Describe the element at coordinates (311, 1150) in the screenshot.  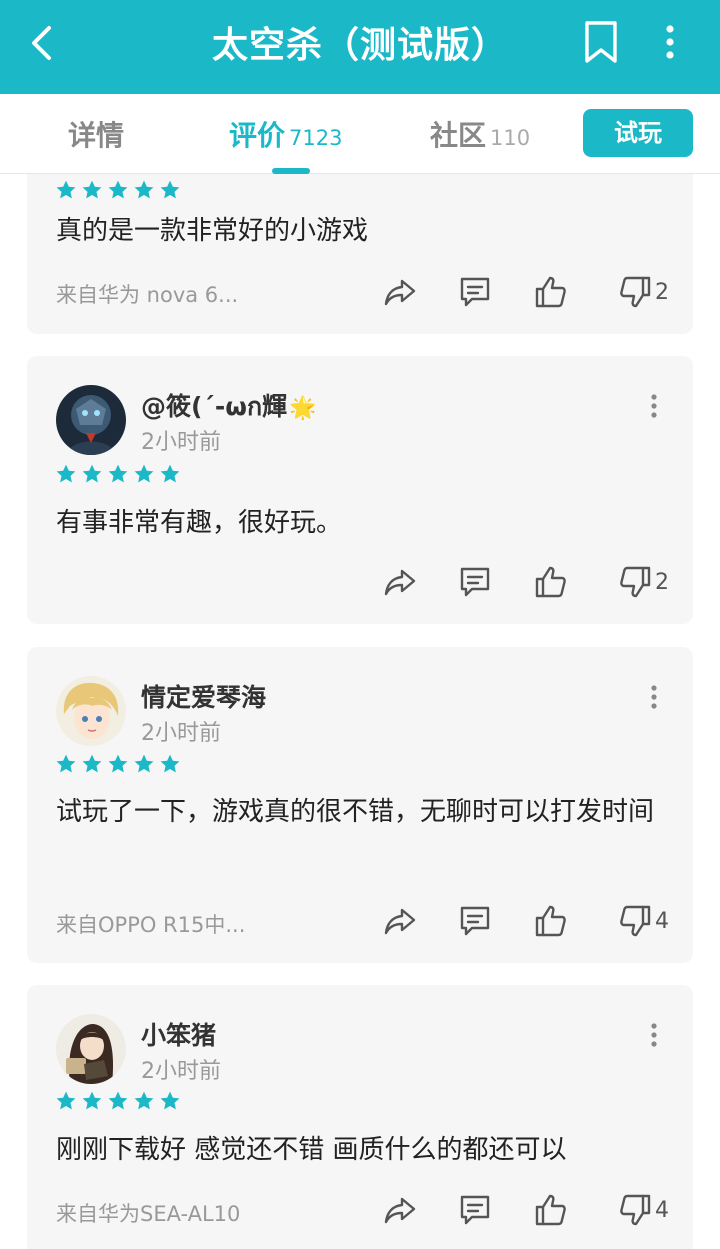
I see `review-text: 刚刚下载好 感觉还不错 画质什么的都还可以` at that location.